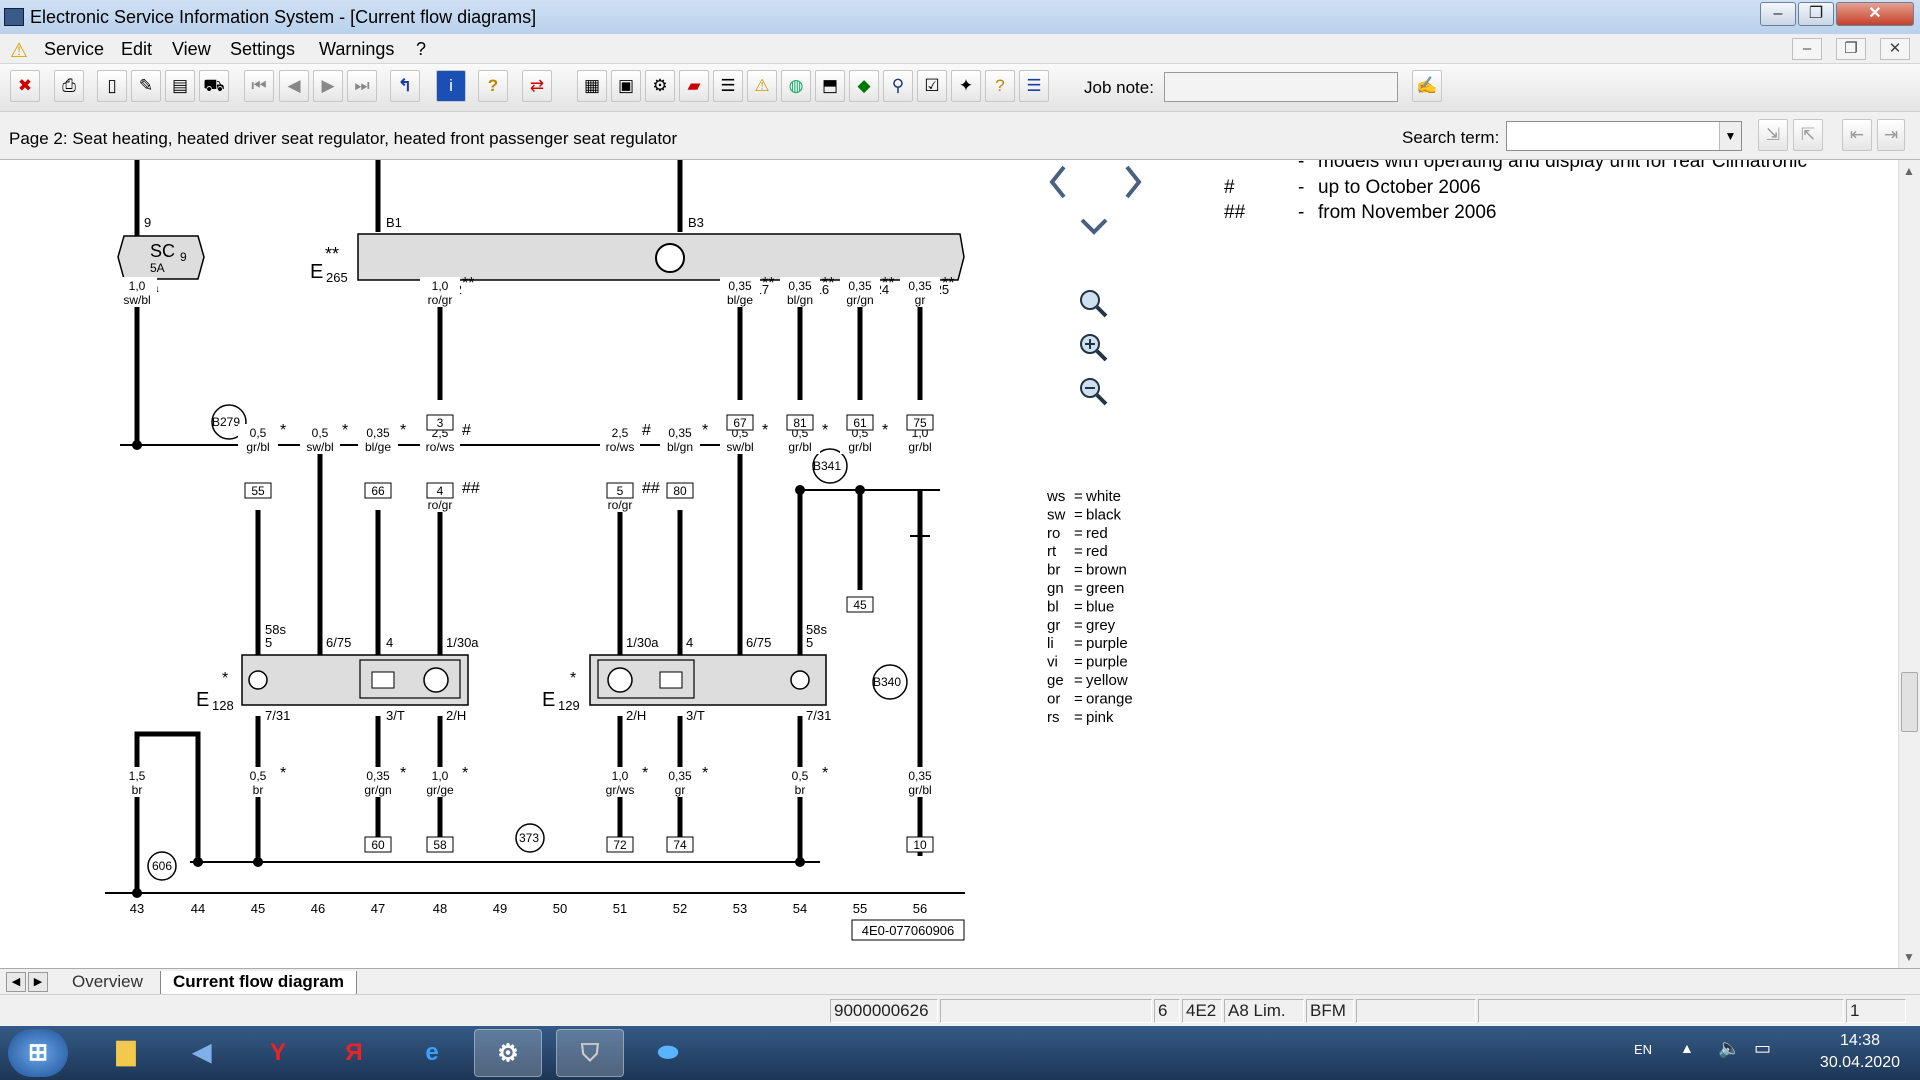  What do you see at coordinates (1281, 87) in the screenshot?
I see `job-note-input` at bounding box center [1281, 87].